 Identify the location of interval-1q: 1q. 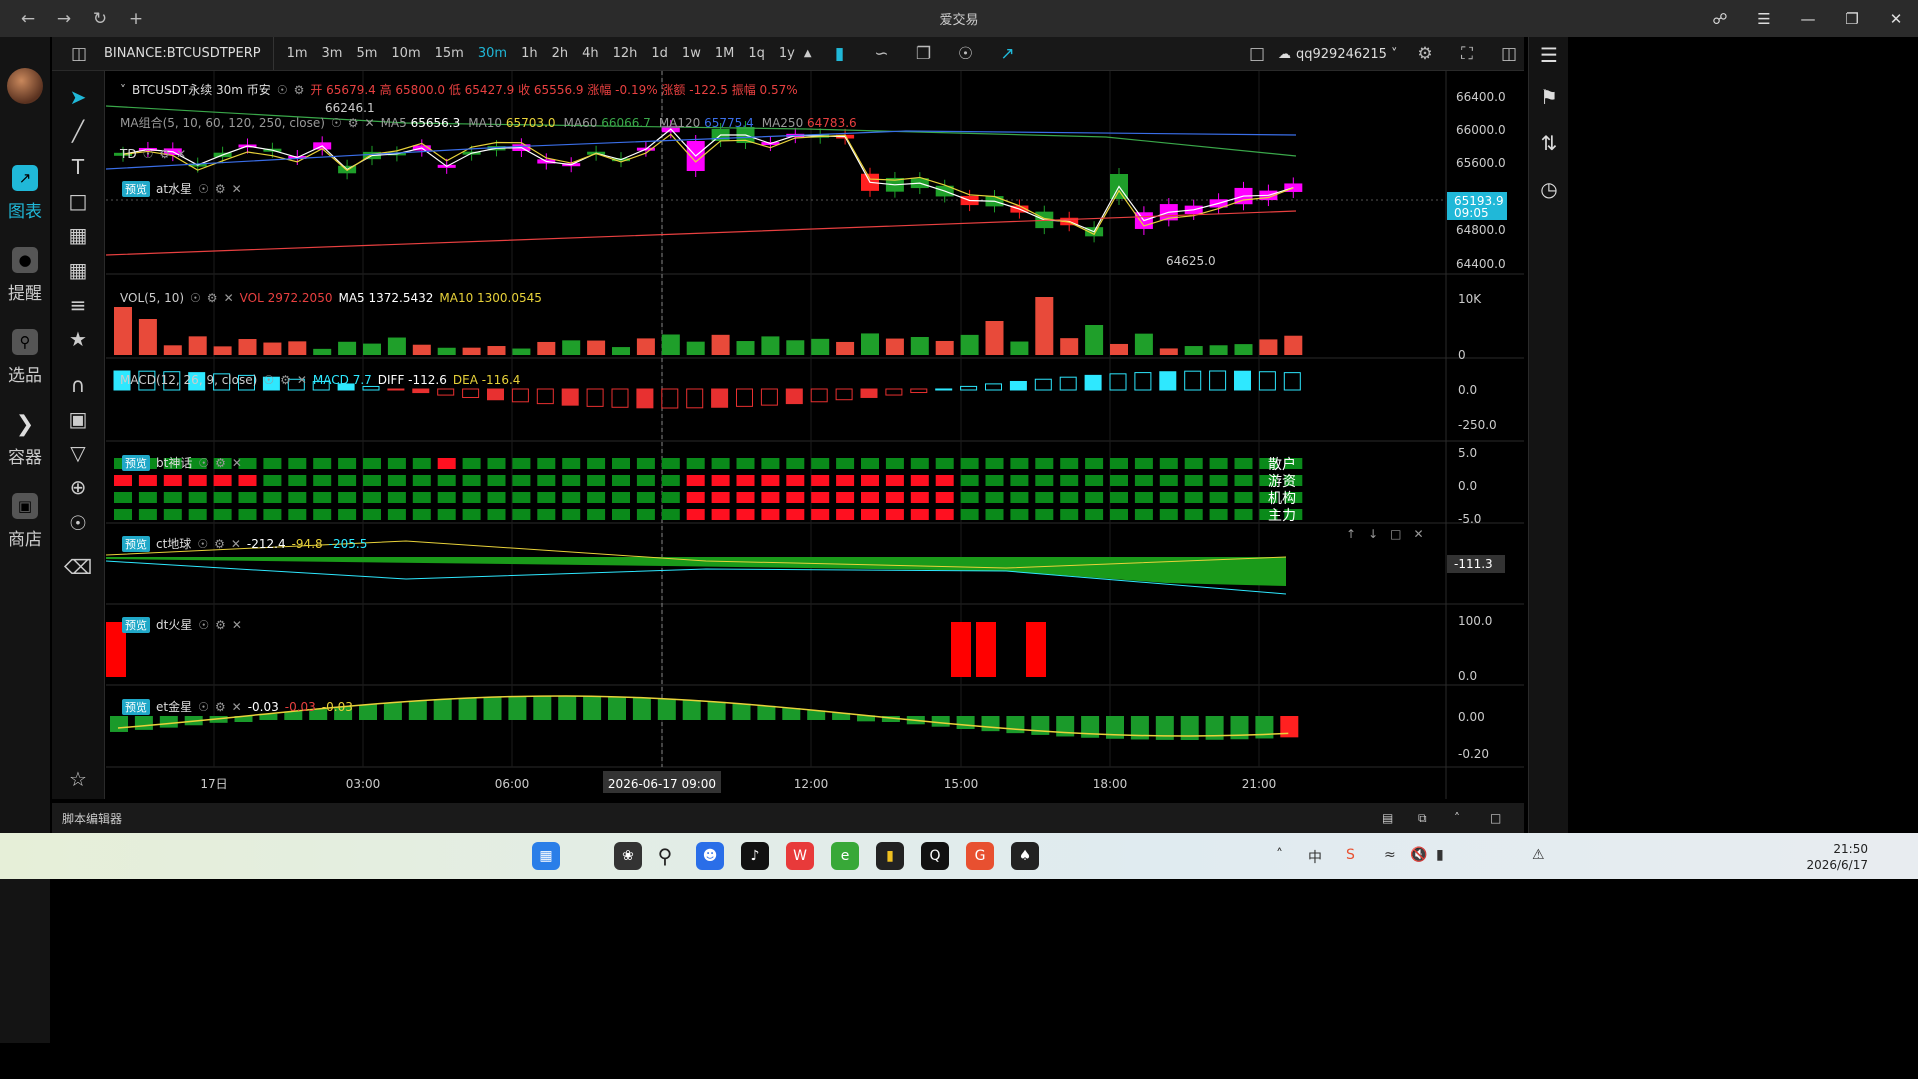
(756, 53).